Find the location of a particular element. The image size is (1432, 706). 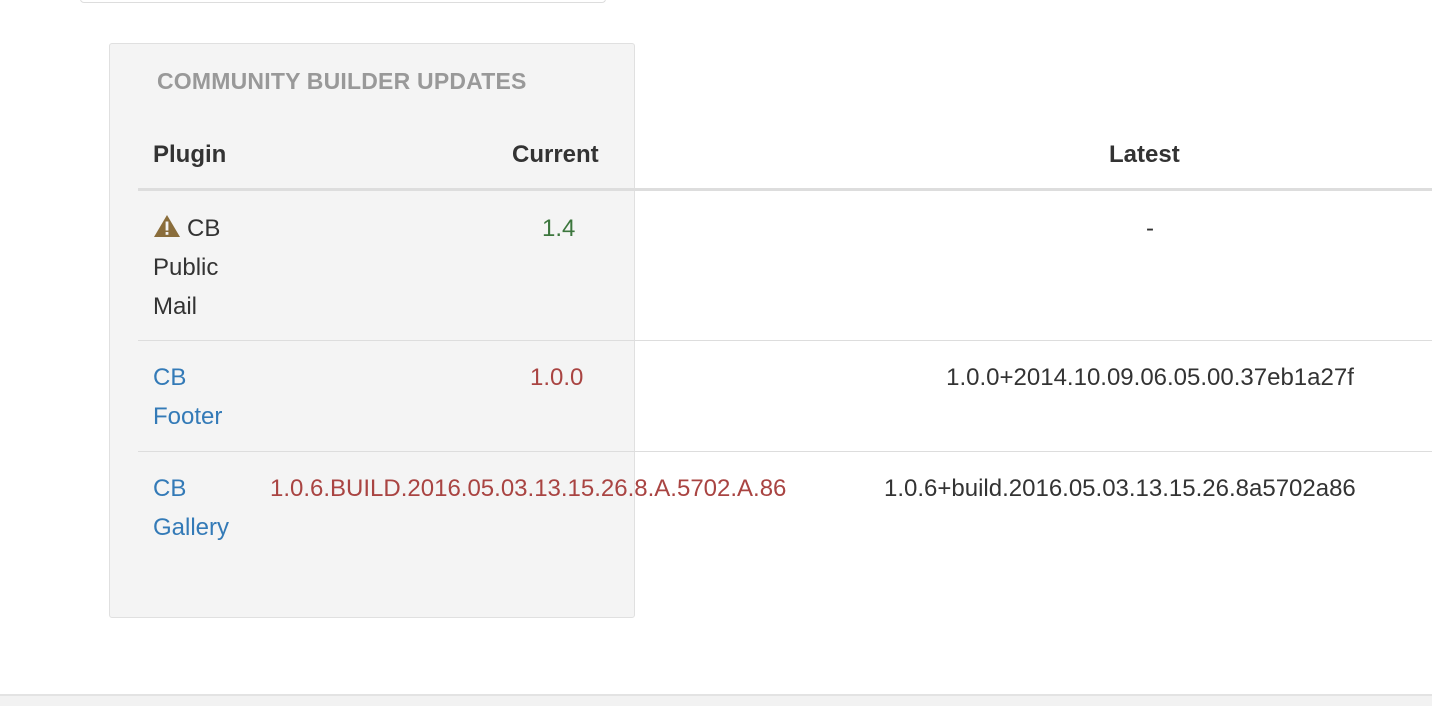

latest-version: - is located at coordinates (1150, 228).